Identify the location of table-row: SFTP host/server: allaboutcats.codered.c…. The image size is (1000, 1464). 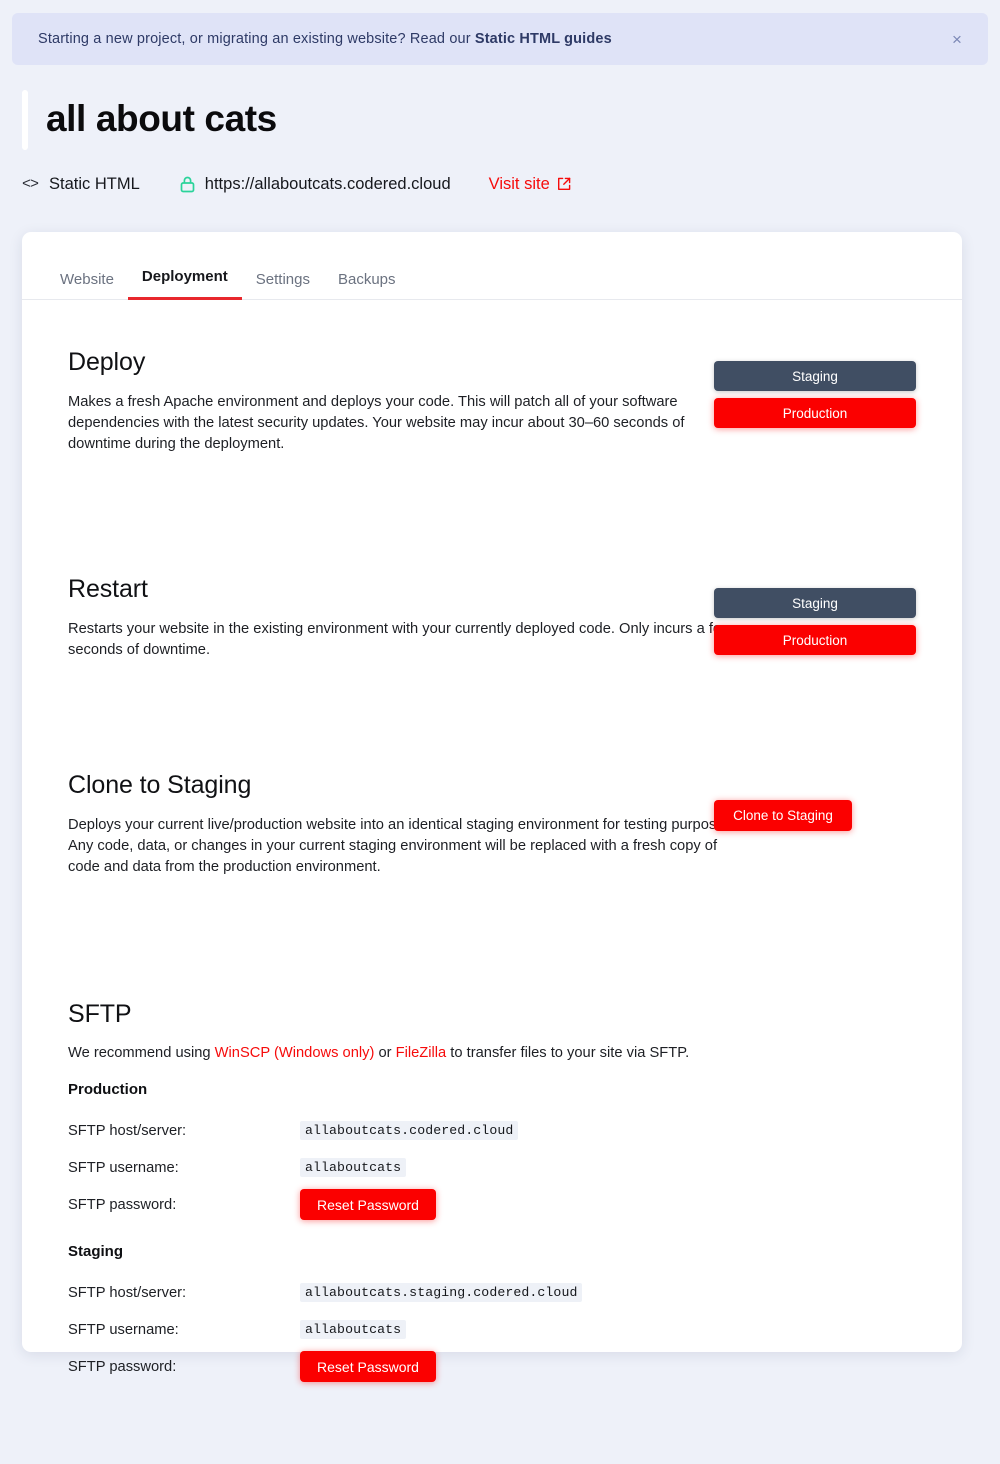
(492, 1130).